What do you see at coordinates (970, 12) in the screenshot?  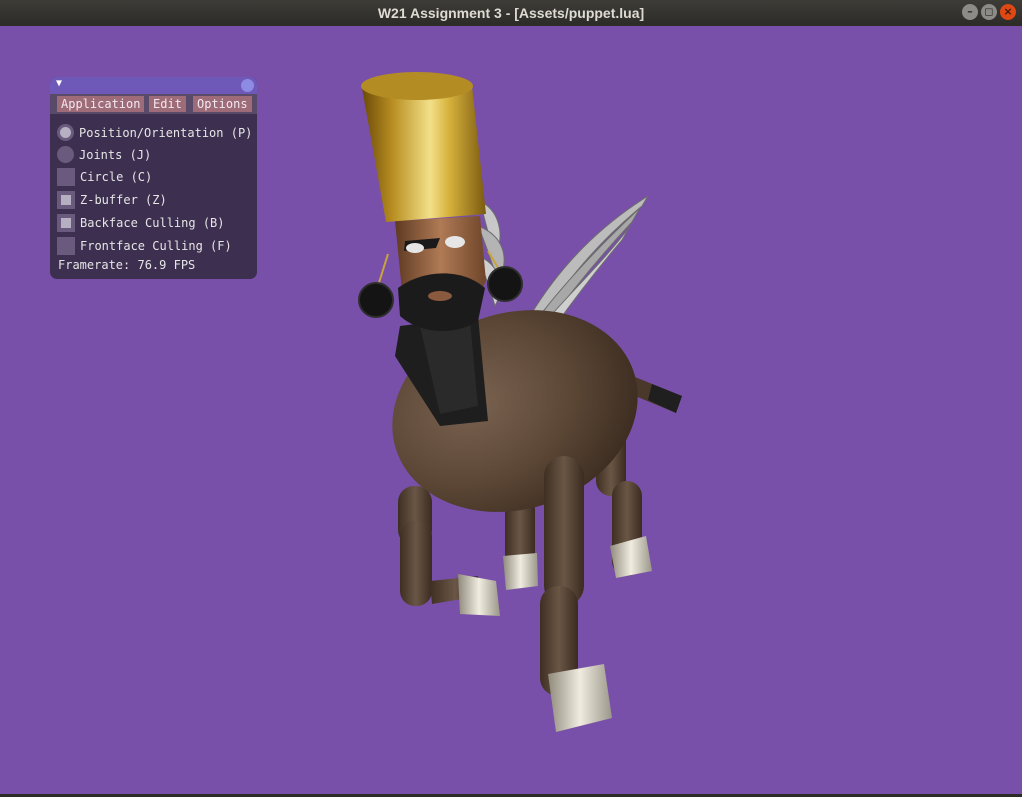 I see `minimize-button: –` at bounding box center [970, 12].